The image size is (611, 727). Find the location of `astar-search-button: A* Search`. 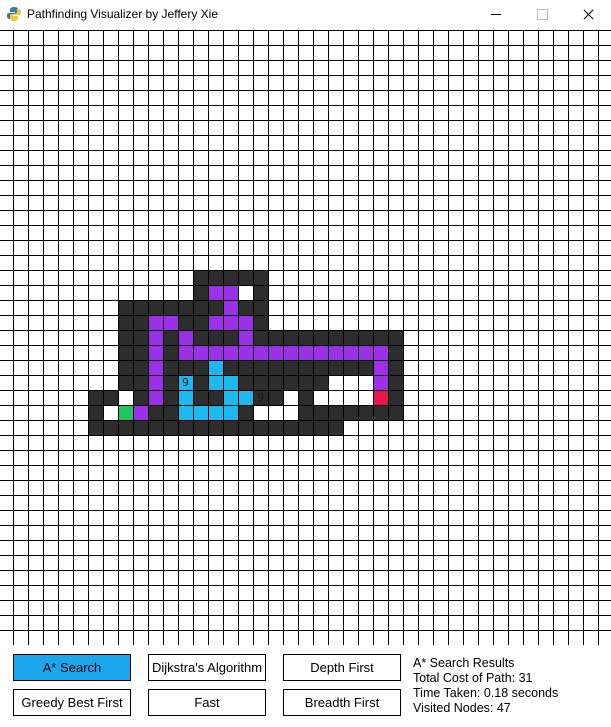

astar-search-button: A* Search is located at coordinates (72, 667).